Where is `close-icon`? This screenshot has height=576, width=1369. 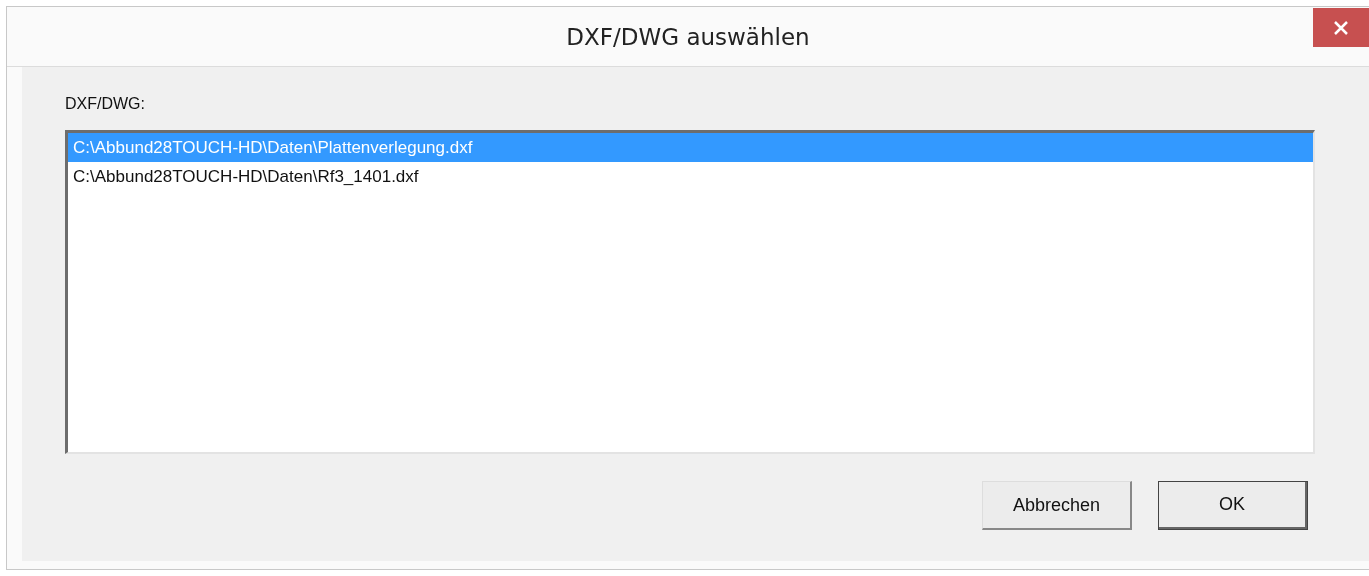 close-icon is located at coordinates (1341, 27).